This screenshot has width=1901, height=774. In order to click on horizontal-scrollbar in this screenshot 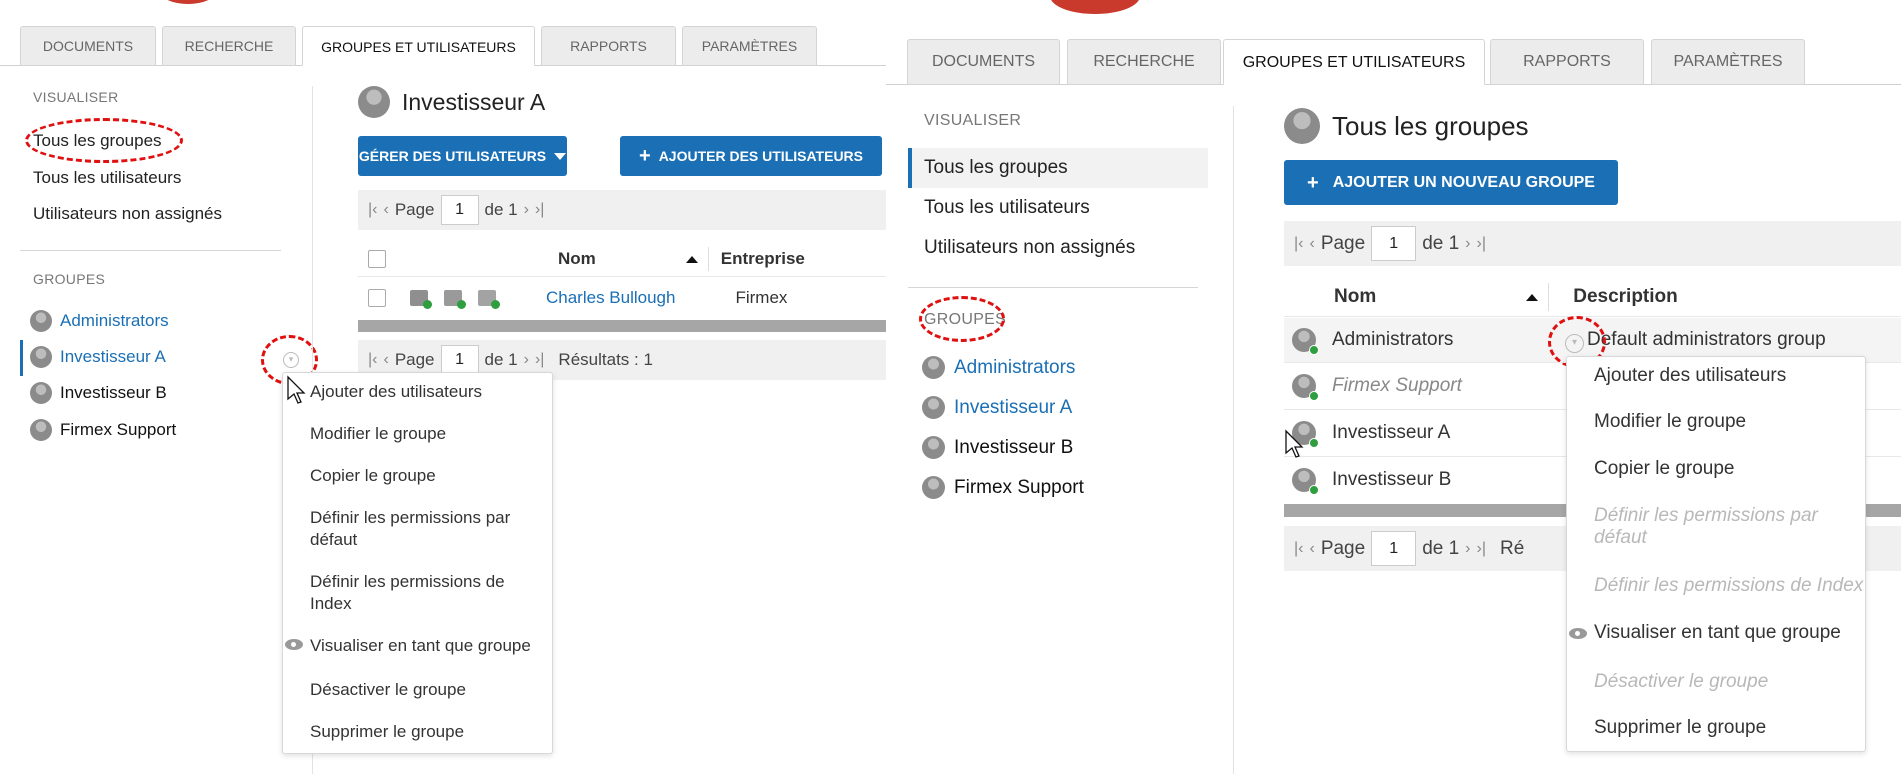, I will do `click(622, 326)`.